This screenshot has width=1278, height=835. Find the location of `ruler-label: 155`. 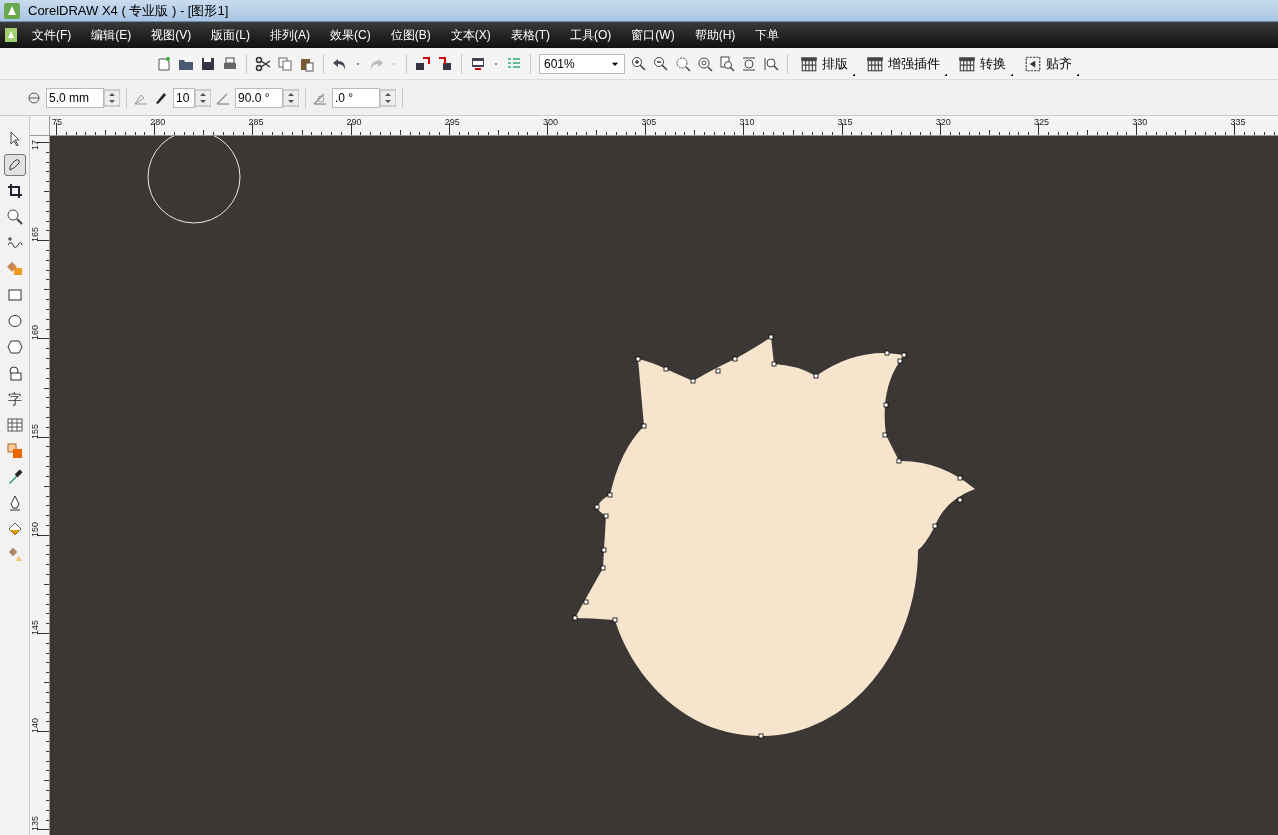

ruler-label: 155 is located at coordinates (35, 431).